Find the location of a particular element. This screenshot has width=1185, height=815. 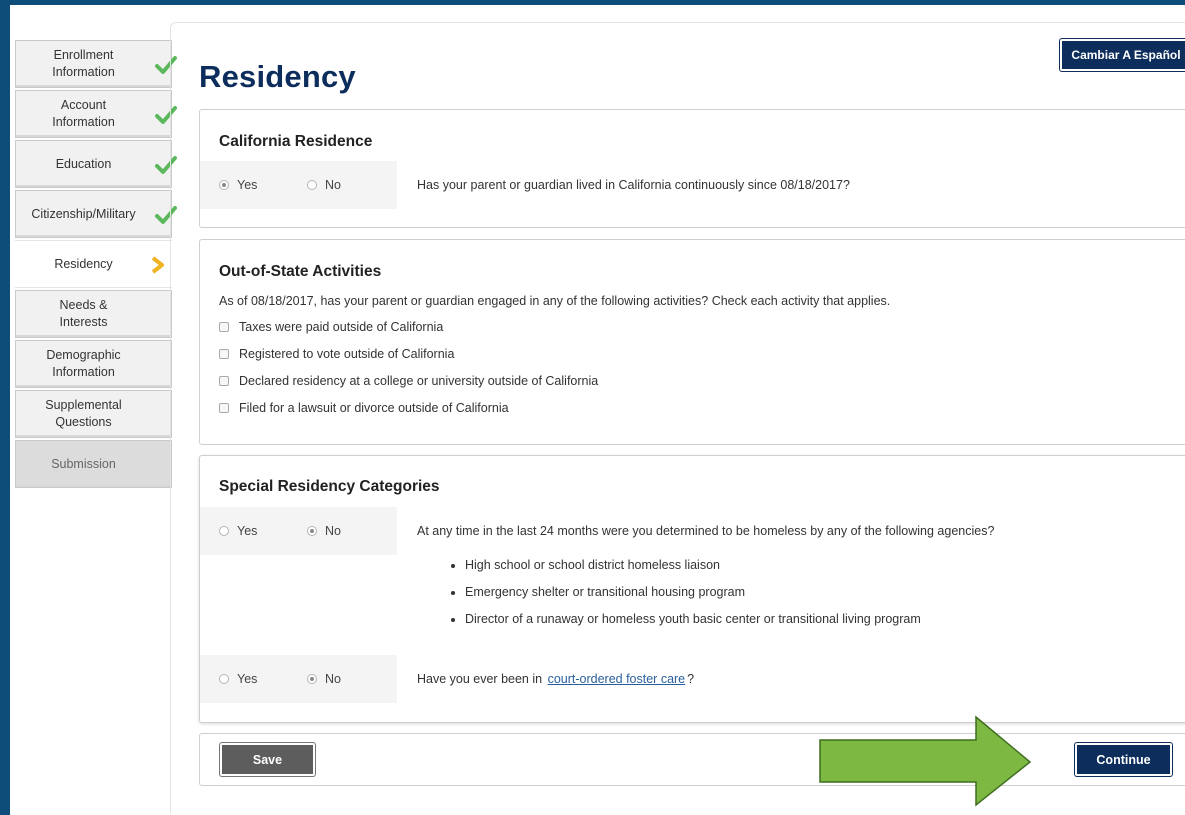

sidebar-item-education: Education is located at coordinates (96, 164).